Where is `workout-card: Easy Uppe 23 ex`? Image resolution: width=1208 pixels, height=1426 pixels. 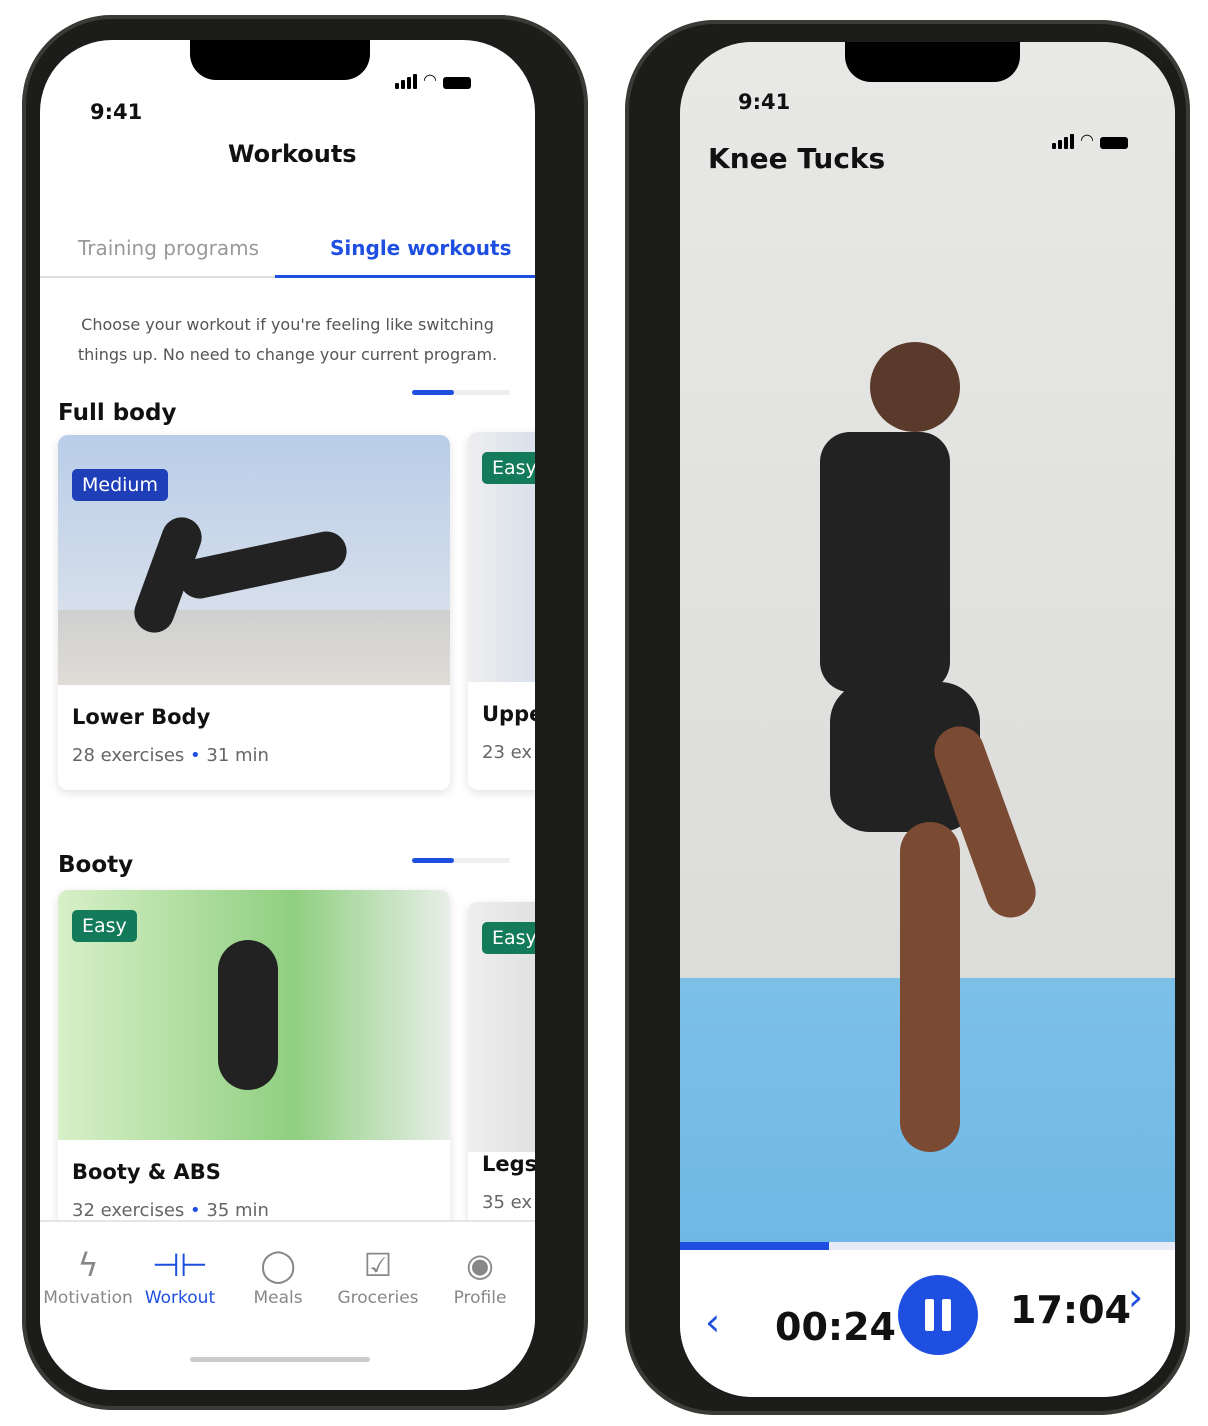
workout-card: Easy Uppe 23 ex is located at coordinates (501, 611).